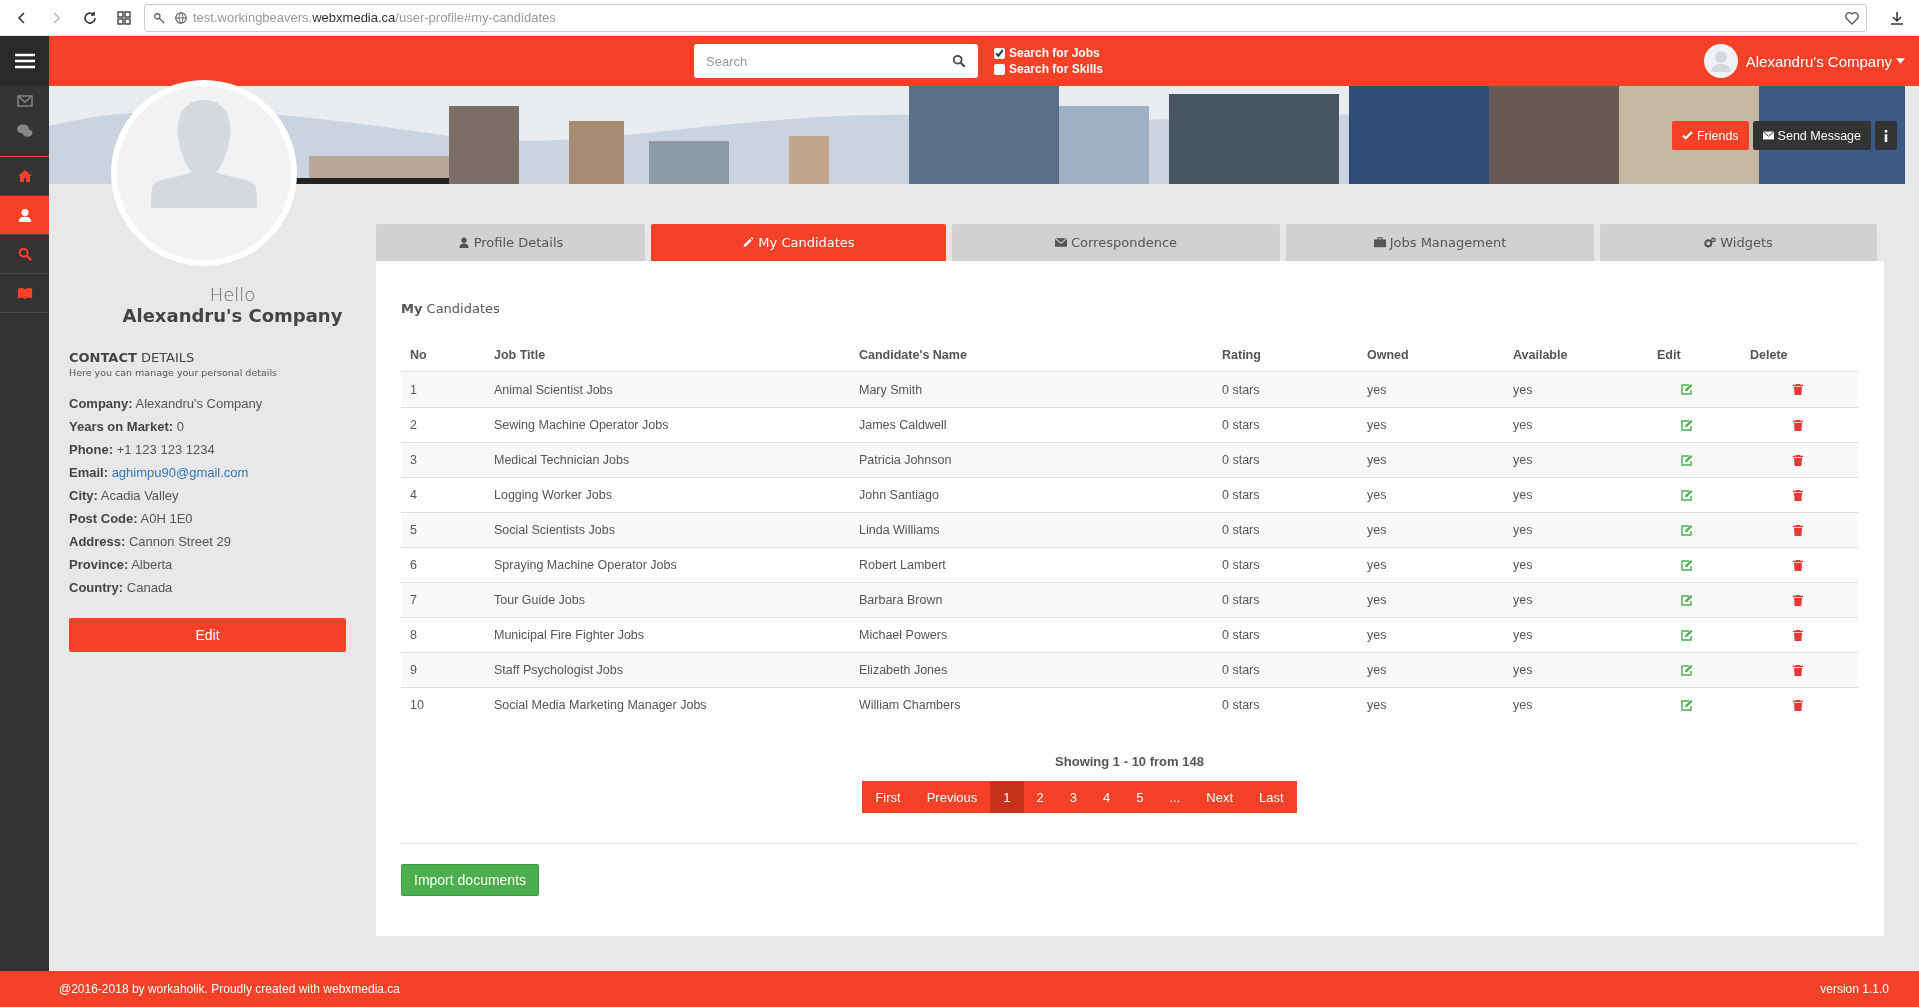 The width and height of the screenshot is (1919, 1007). I want to click on company-name: Alexandru's Company, so click(232, 315).